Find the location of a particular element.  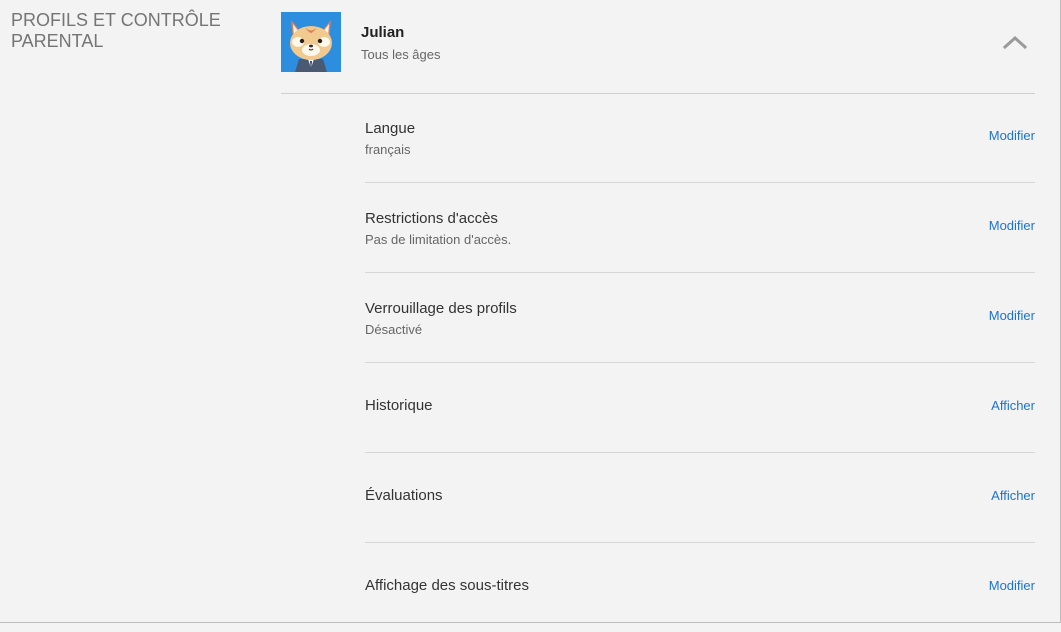

setting-row-ratings: Évaluations Afficher is located at coordinates (700, 498).